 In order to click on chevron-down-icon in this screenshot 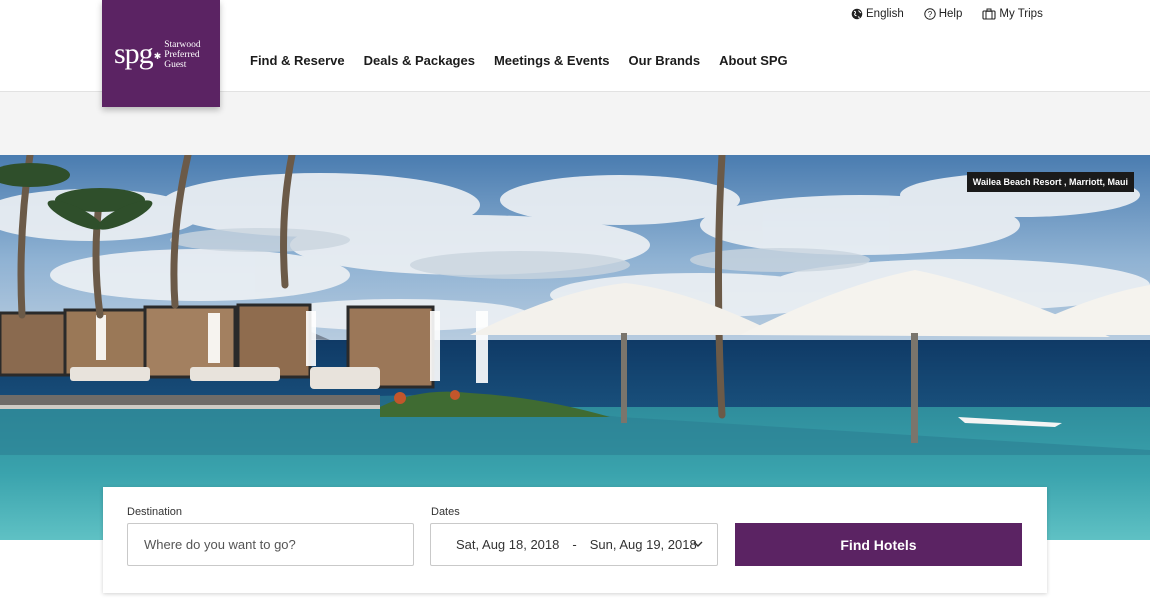, I will do `click(698, 544)`.